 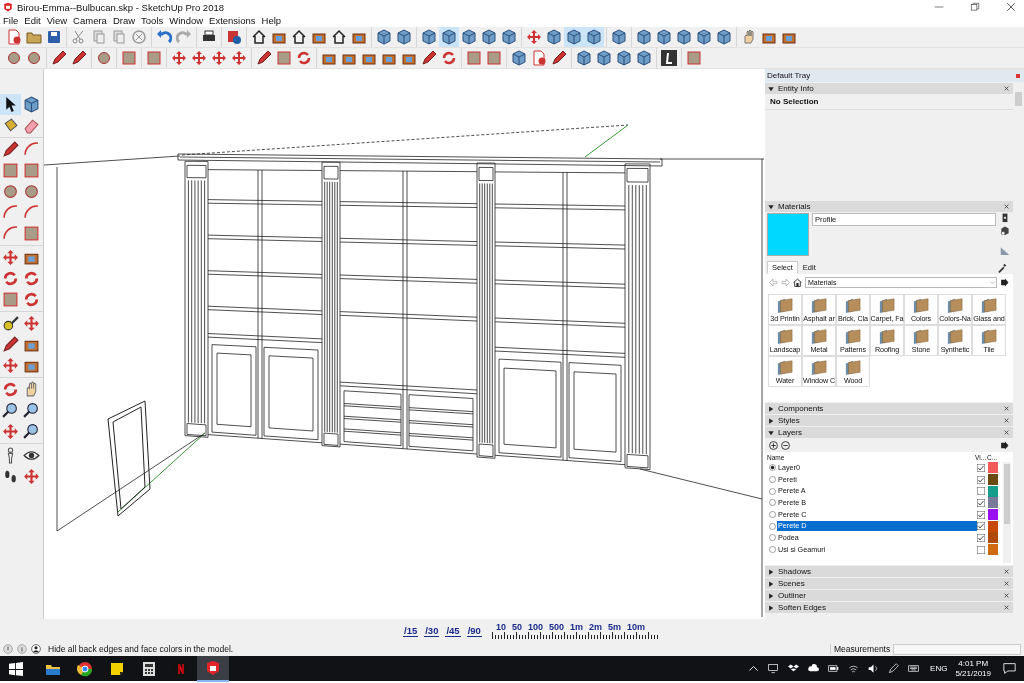 What do you see at coordinates (889, 583) in the screenshot?
I see `panel-header: Scenes` at bounding box center [889, 583].